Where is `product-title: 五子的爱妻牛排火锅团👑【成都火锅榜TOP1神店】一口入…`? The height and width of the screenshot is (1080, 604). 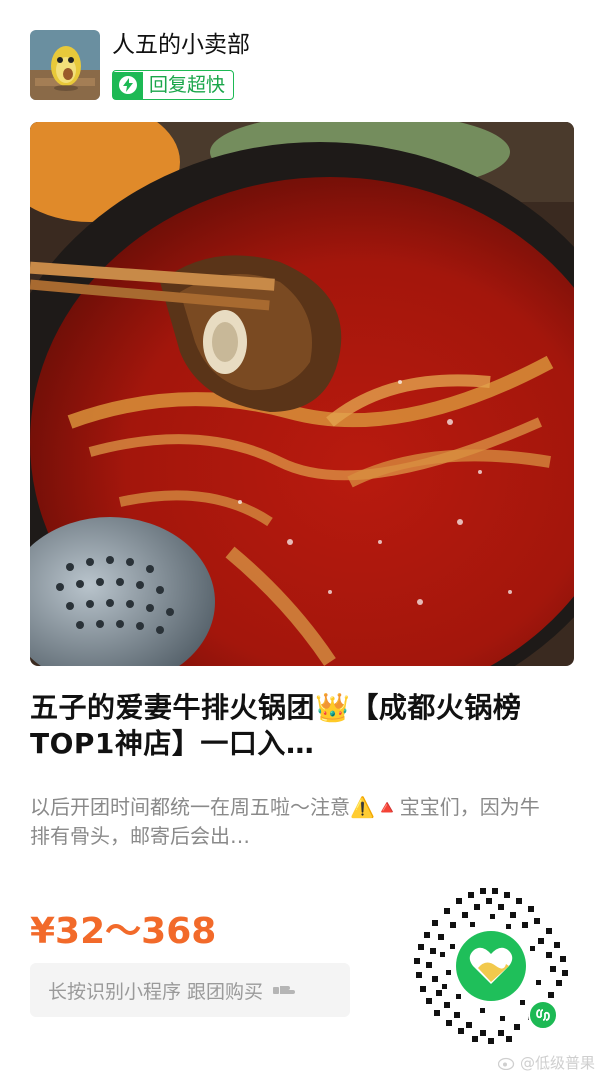
product-title: 五子的爱妻牛排火锅团👑【成都火锅榜TOP1神店】一口入… is located at coordinates (302, 726).